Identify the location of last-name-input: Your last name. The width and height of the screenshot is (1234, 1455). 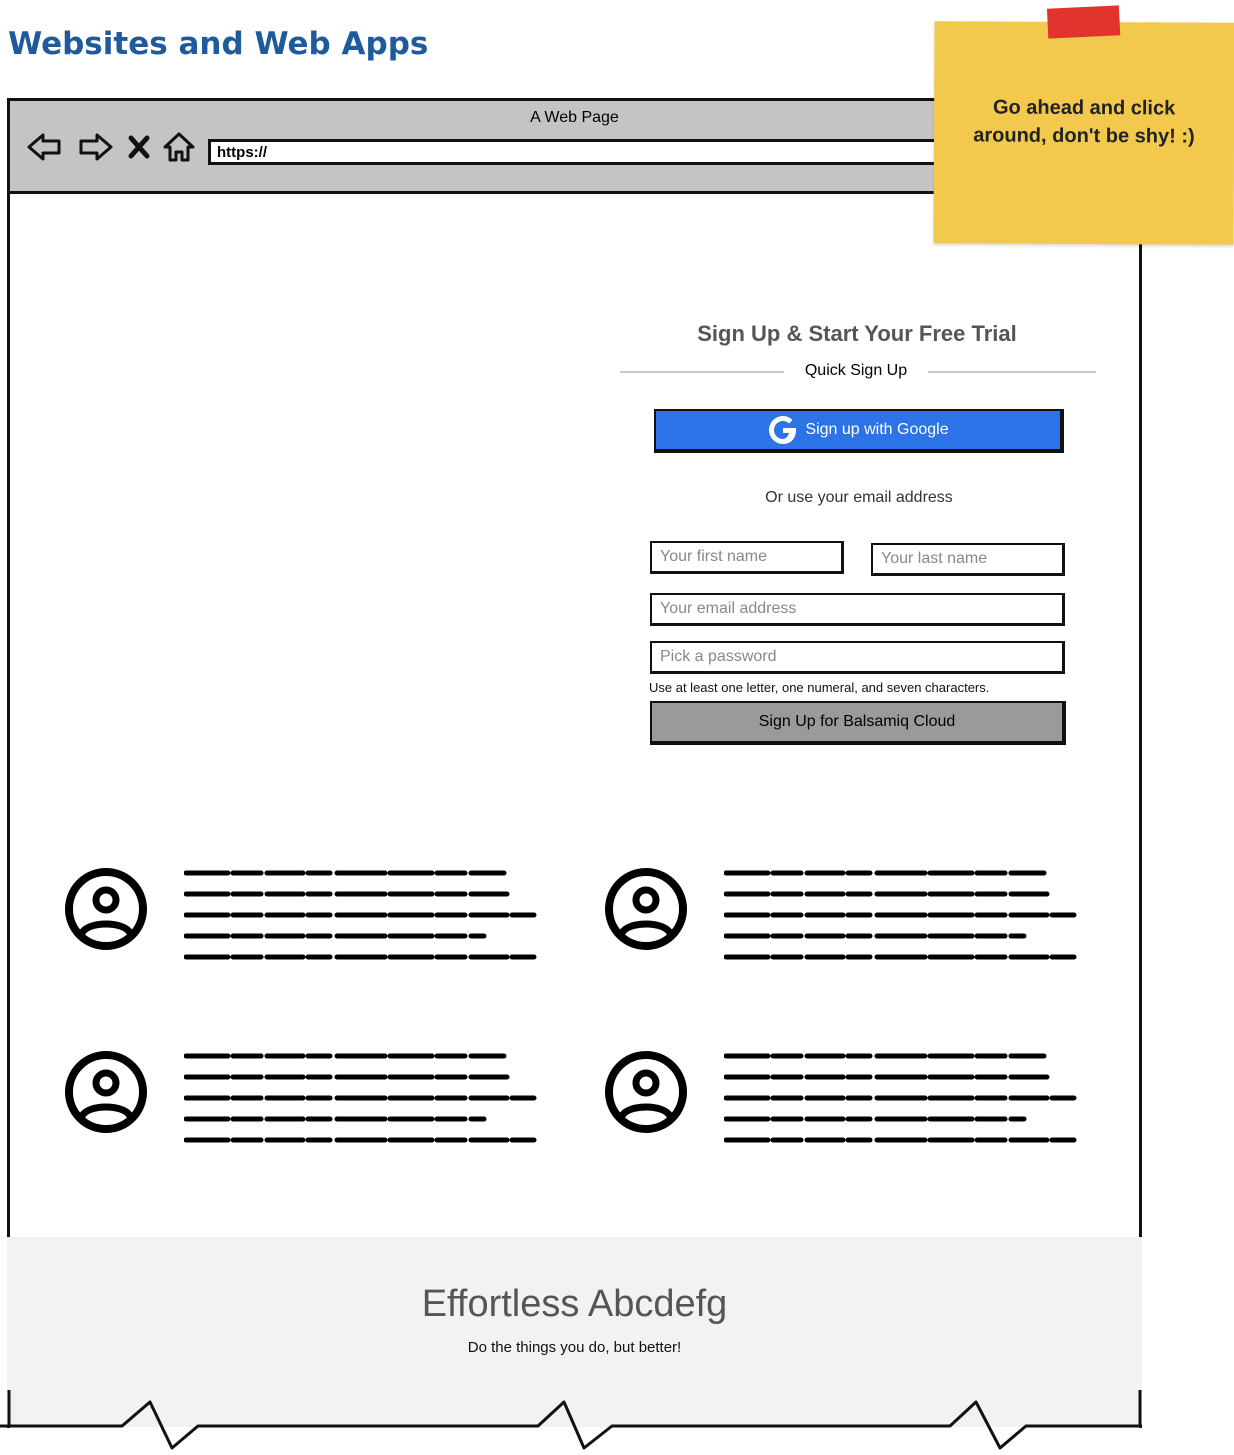
(968, 559).